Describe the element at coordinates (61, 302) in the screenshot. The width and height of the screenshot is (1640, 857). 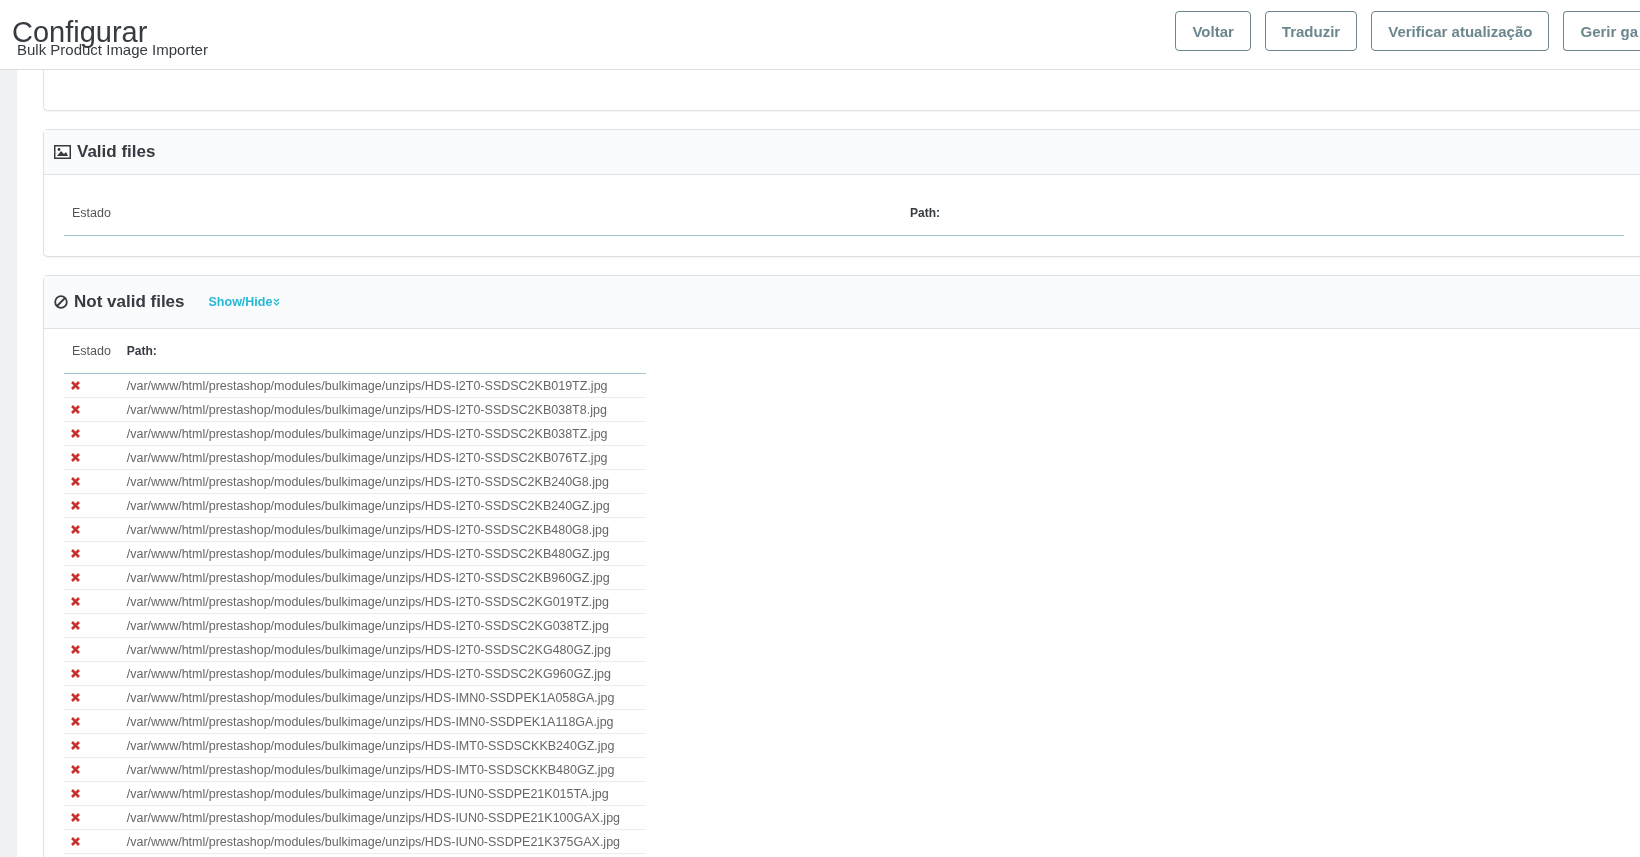
I see `ban-icon` at that location.